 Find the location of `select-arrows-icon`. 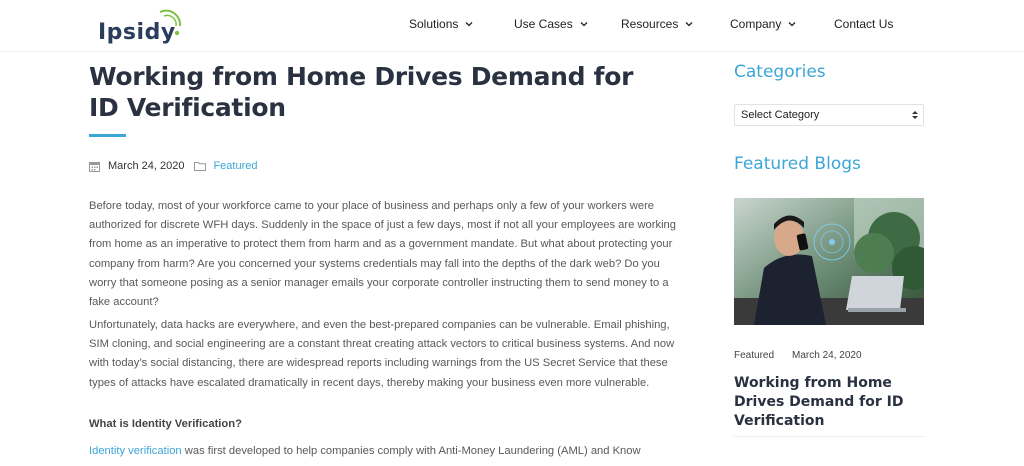

select-arrows-icon is located at coordinates (915, 115).